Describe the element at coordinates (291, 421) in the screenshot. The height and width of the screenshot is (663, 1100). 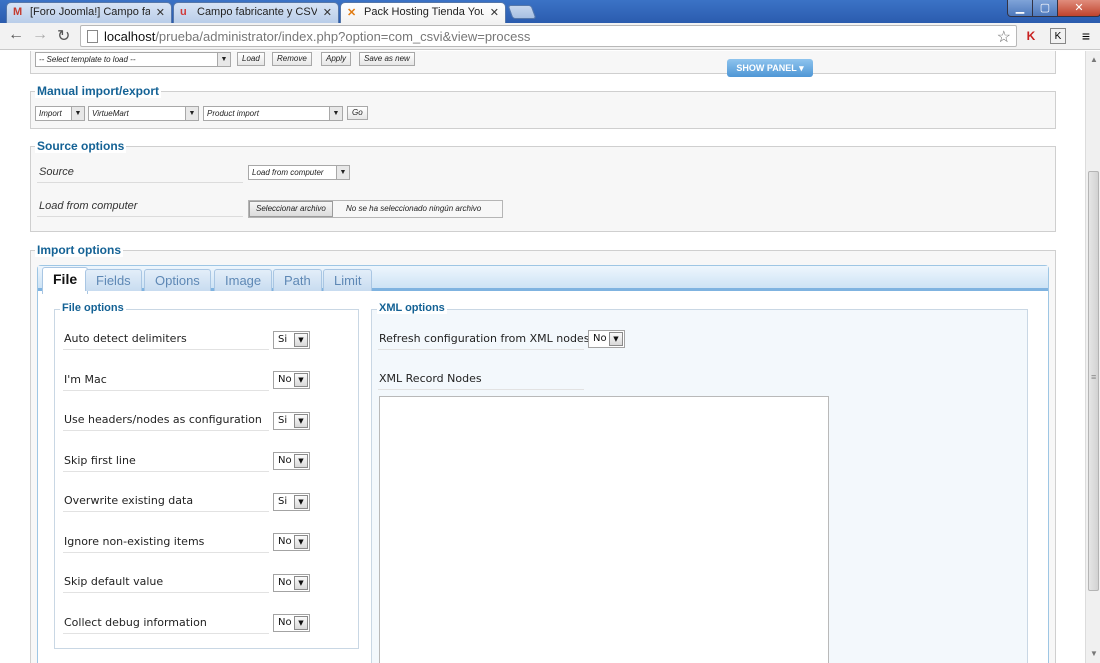
I see `use-headers-select: Si ▼` at that location.